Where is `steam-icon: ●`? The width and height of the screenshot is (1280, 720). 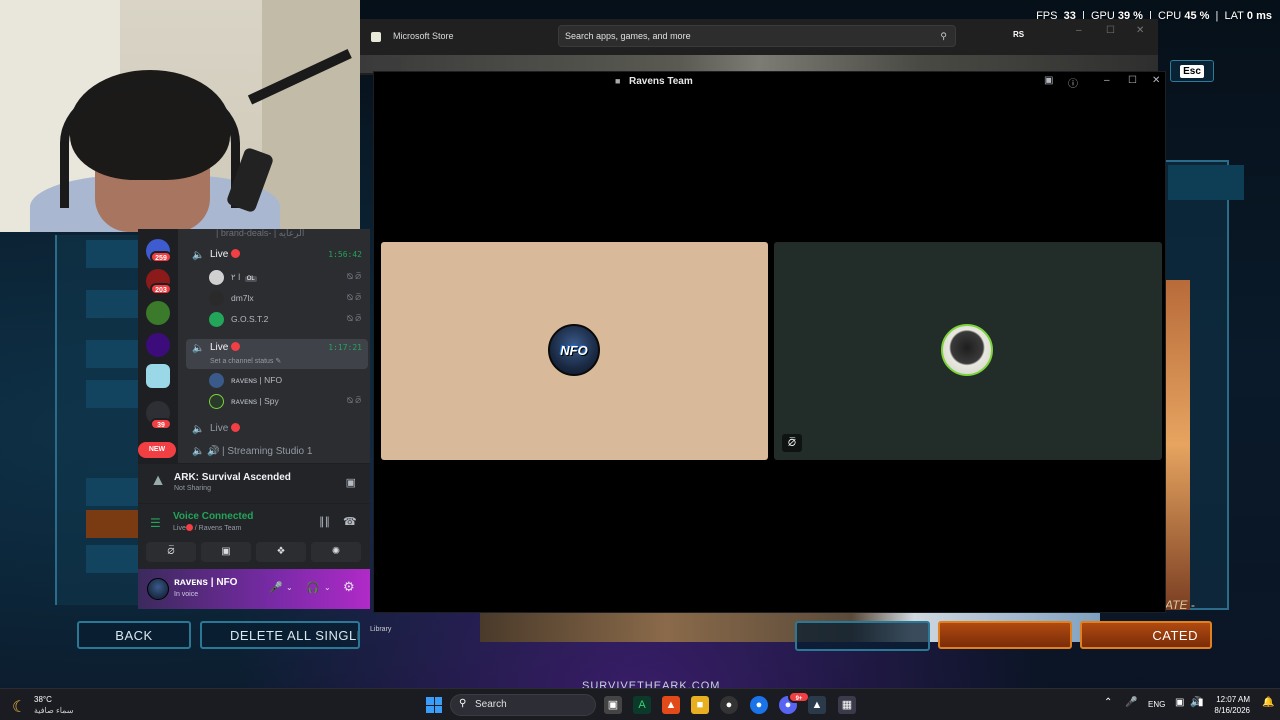
steam-icon: ● is located at coordinates (729, 705).